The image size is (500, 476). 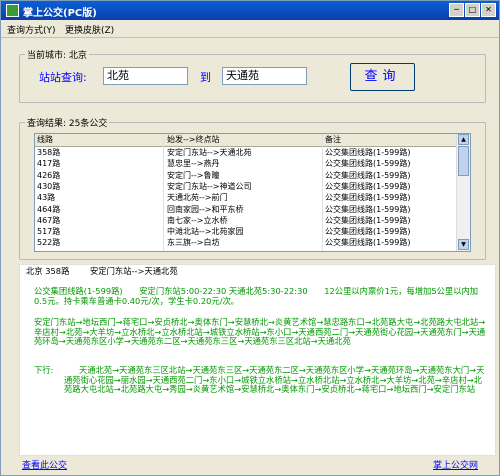 What do you see at coordinates (44, 370) in the screenshot?
I see `route-down-label: 下行:` at bounding box center [44, 370].